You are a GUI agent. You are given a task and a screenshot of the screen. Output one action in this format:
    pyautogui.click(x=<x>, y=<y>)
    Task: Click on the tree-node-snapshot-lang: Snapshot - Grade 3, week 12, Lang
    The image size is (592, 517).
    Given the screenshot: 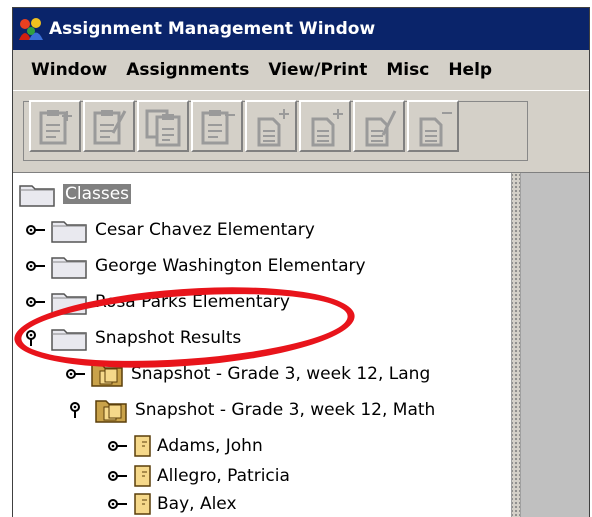 What is the action you would take?
    pyautogui.click(x=247, y=374)
    